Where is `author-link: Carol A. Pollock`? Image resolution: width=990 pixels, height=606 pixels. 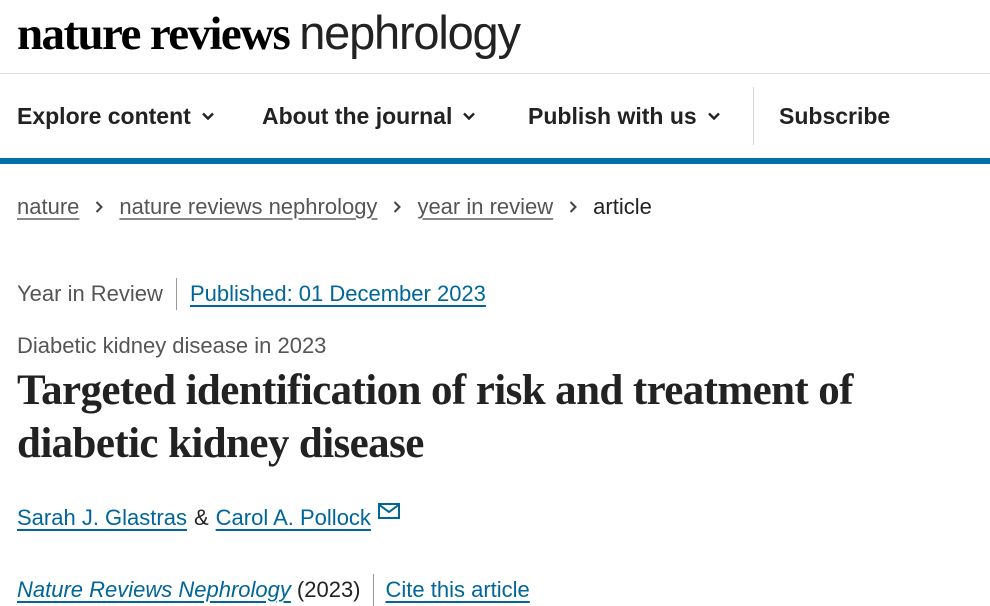 author-link: Carol A. Pollock is located at coordinates (293, 518).